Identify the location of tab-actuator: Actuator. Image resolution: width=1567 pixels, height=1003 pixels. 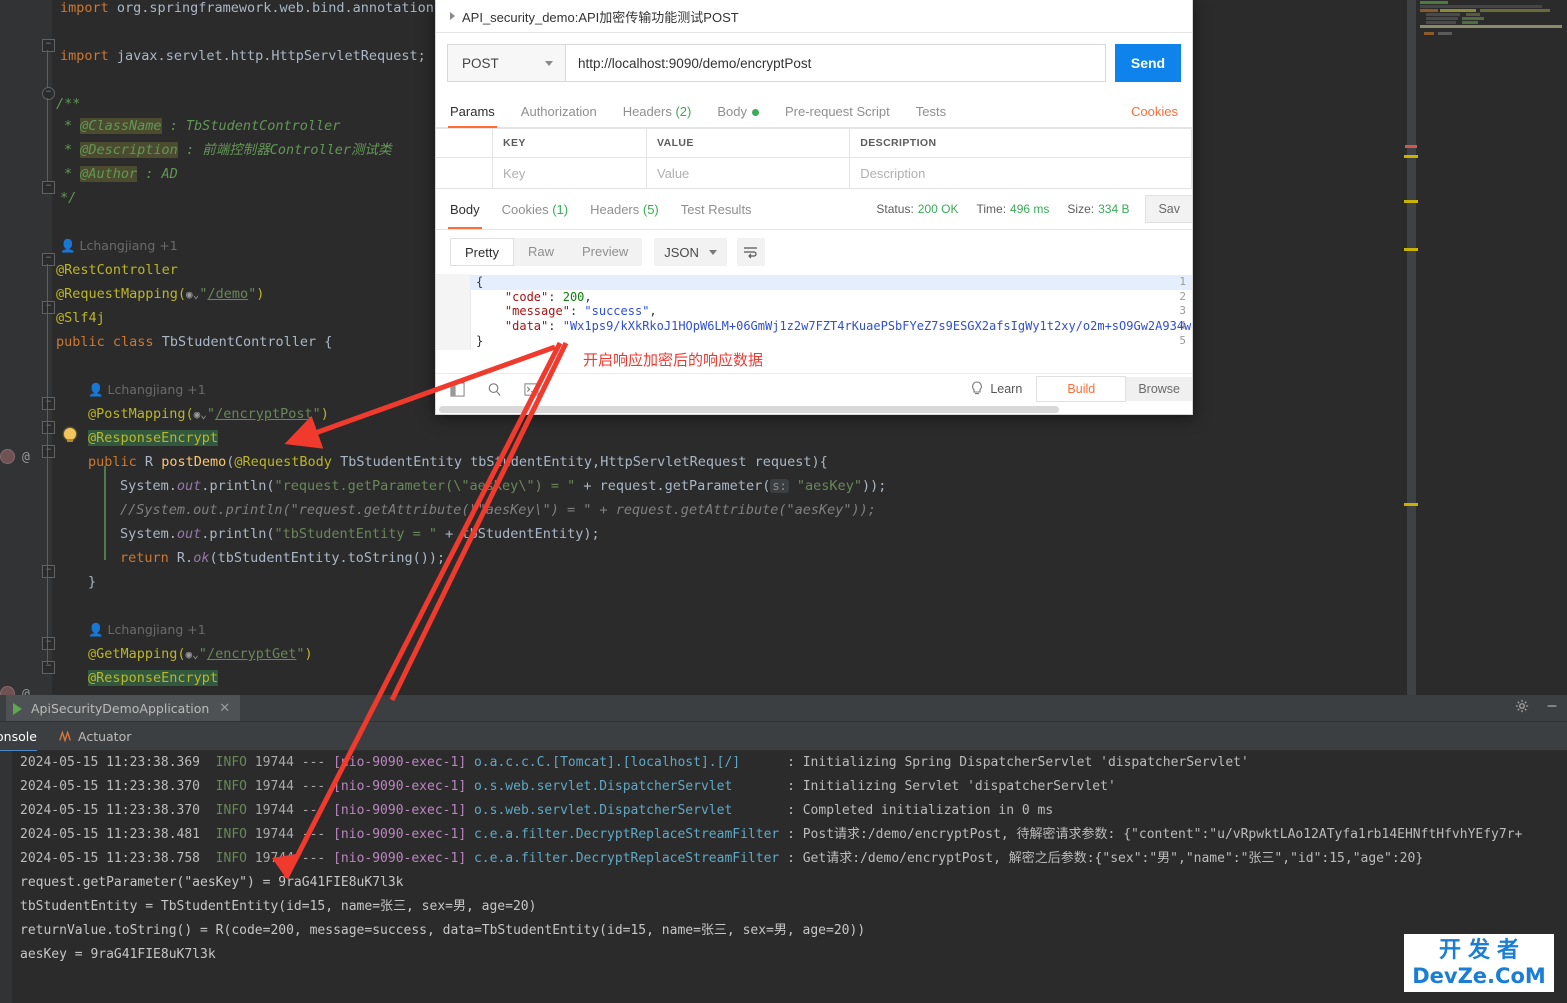
(94, 736).